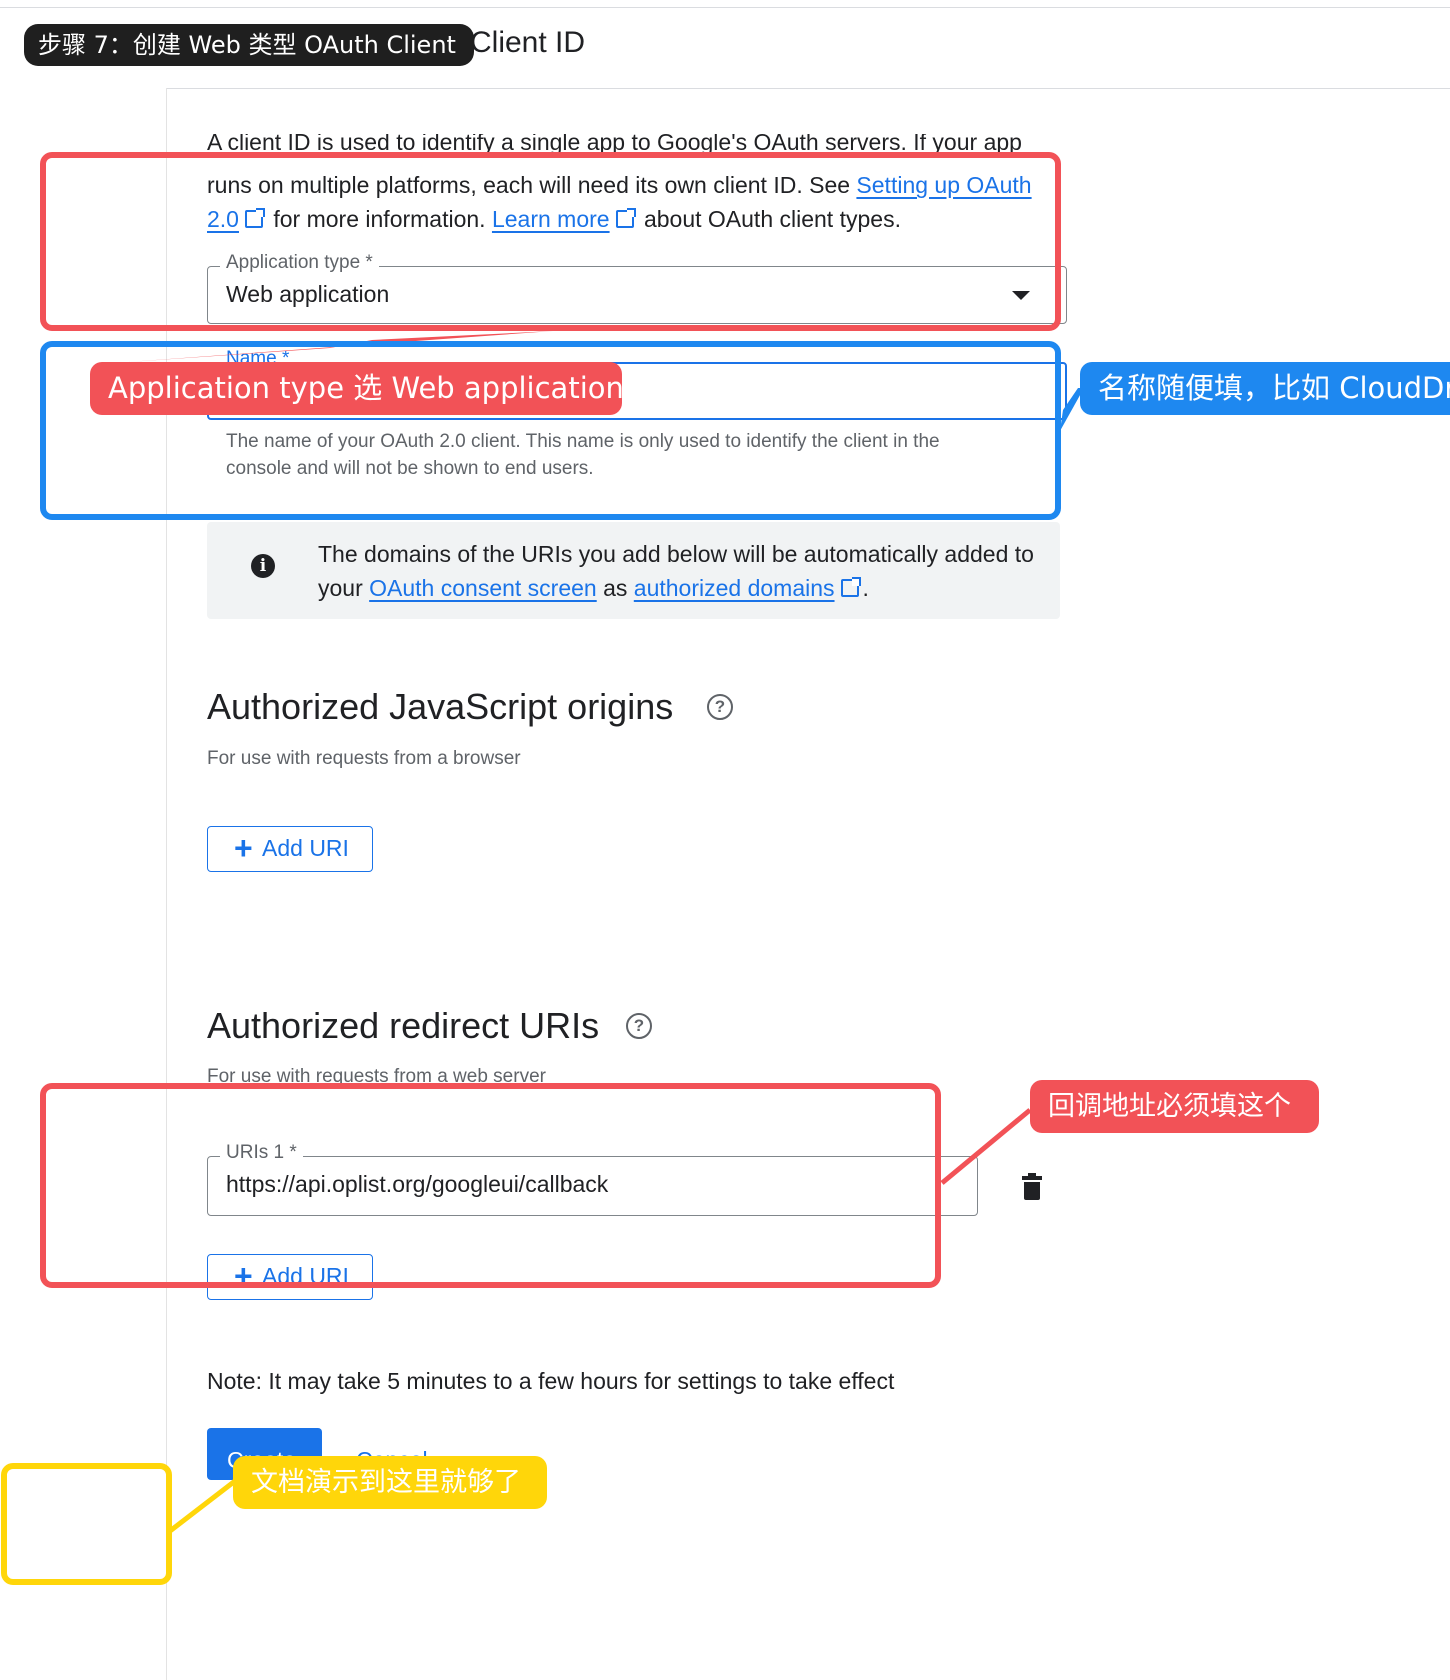 Image resolution: width=1450 pixels, height=1680 pixels. What do you see at coordinates (490, 1185) in the screenshot?
I see `highlight-redirect-uri` at bounding box center [490, 1185].